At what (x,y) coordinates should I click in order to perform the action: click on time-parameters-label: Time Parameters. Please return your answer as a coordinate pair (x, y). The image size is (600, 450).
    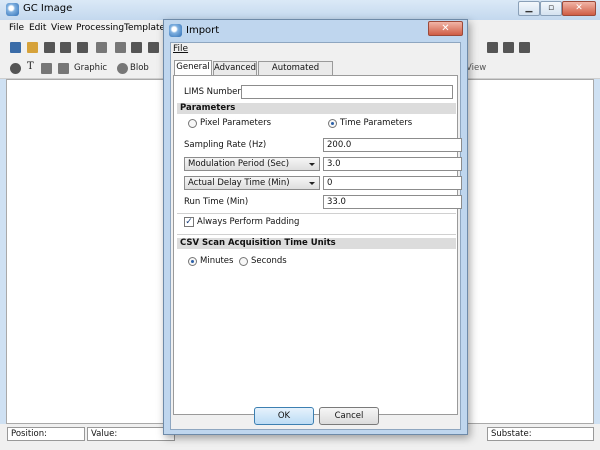
    Looking at the image, I should click on (376, 123).